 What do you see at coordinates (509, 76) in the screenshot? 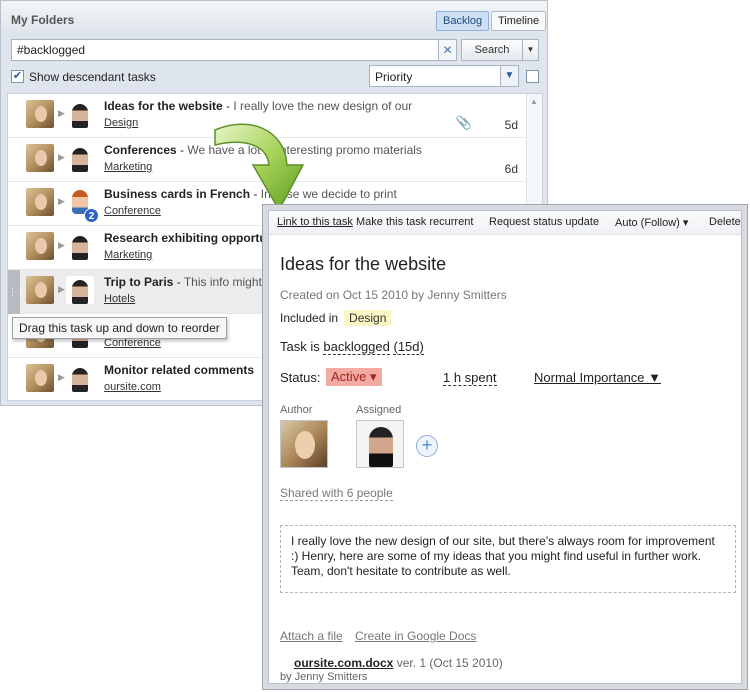
I see `chevron-down-icon: ▼` at bounding box center [509, 76].